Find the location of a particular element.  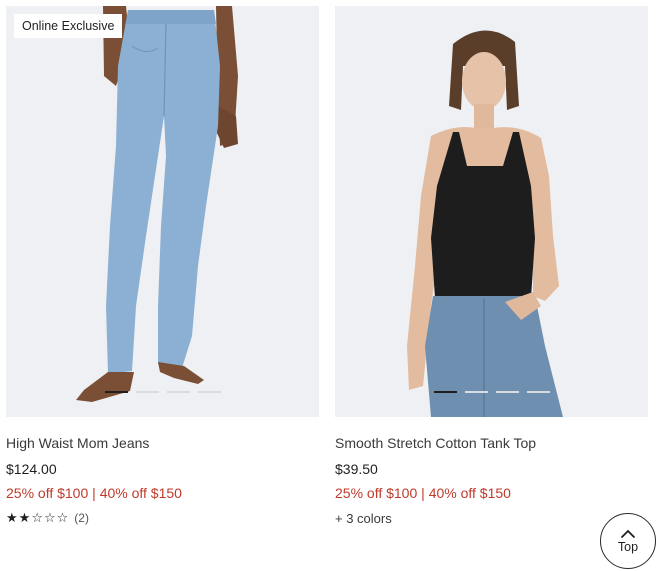

review-count: (2) is located at coordinates (81, 518).